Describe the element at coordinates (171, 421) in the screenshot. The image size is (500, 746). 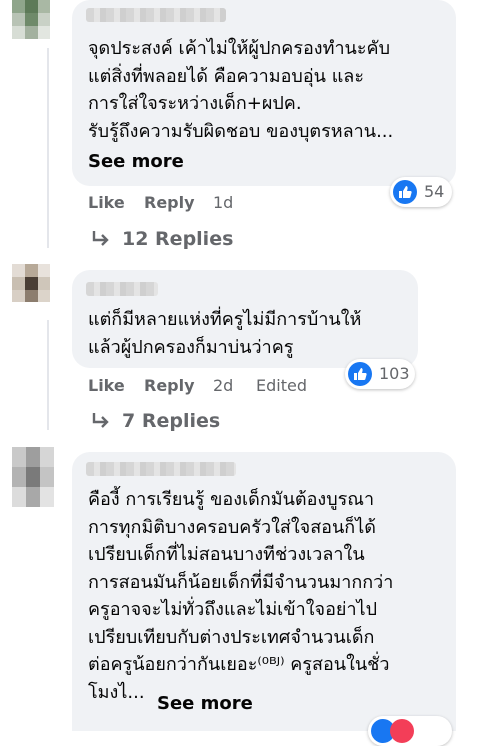
I see `replies-label: 7 Replies` at that location.